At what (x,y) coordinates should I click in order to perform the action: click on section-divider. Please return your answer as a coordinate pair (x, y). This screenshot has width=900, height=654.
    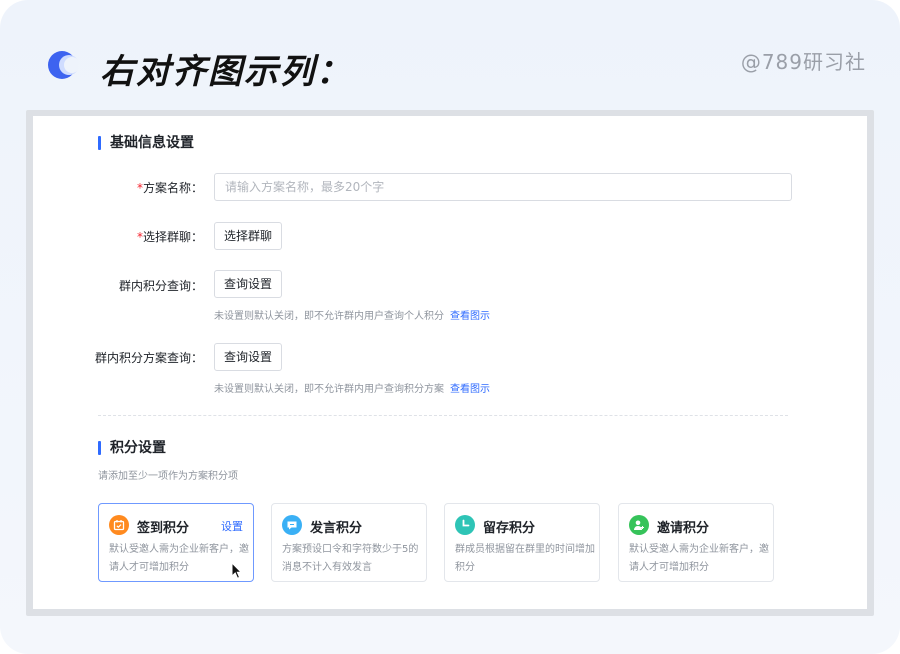
    Looking at the image, I should click on (443, 415).